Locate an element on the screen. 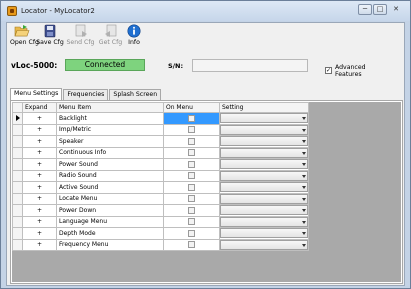 This screenshot has height=289, width=411. table-row: + Frequency Menu is located at coordinates (160, 244).